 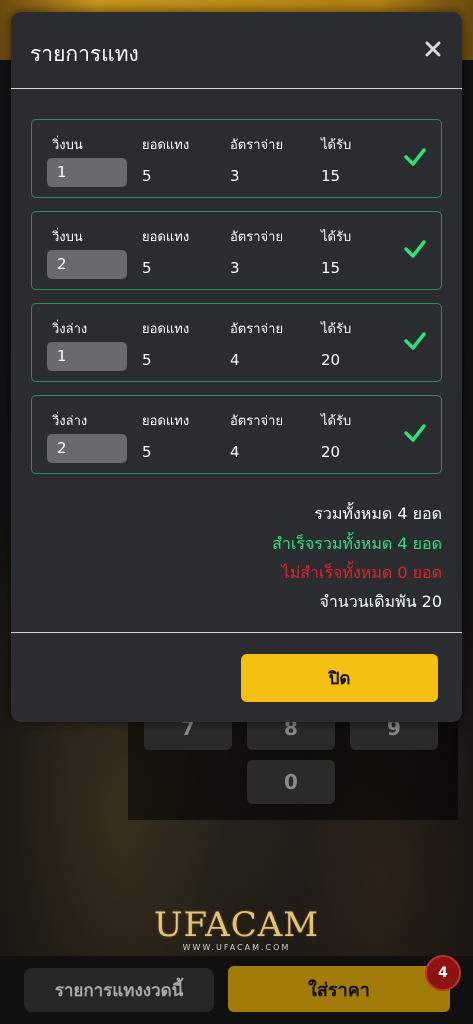 What do you see at coordinates (378, 513) in the screenshot?
I see `summary-total: รวมทั้งหมด 4 ยอด` at bounding box center [378, 513].